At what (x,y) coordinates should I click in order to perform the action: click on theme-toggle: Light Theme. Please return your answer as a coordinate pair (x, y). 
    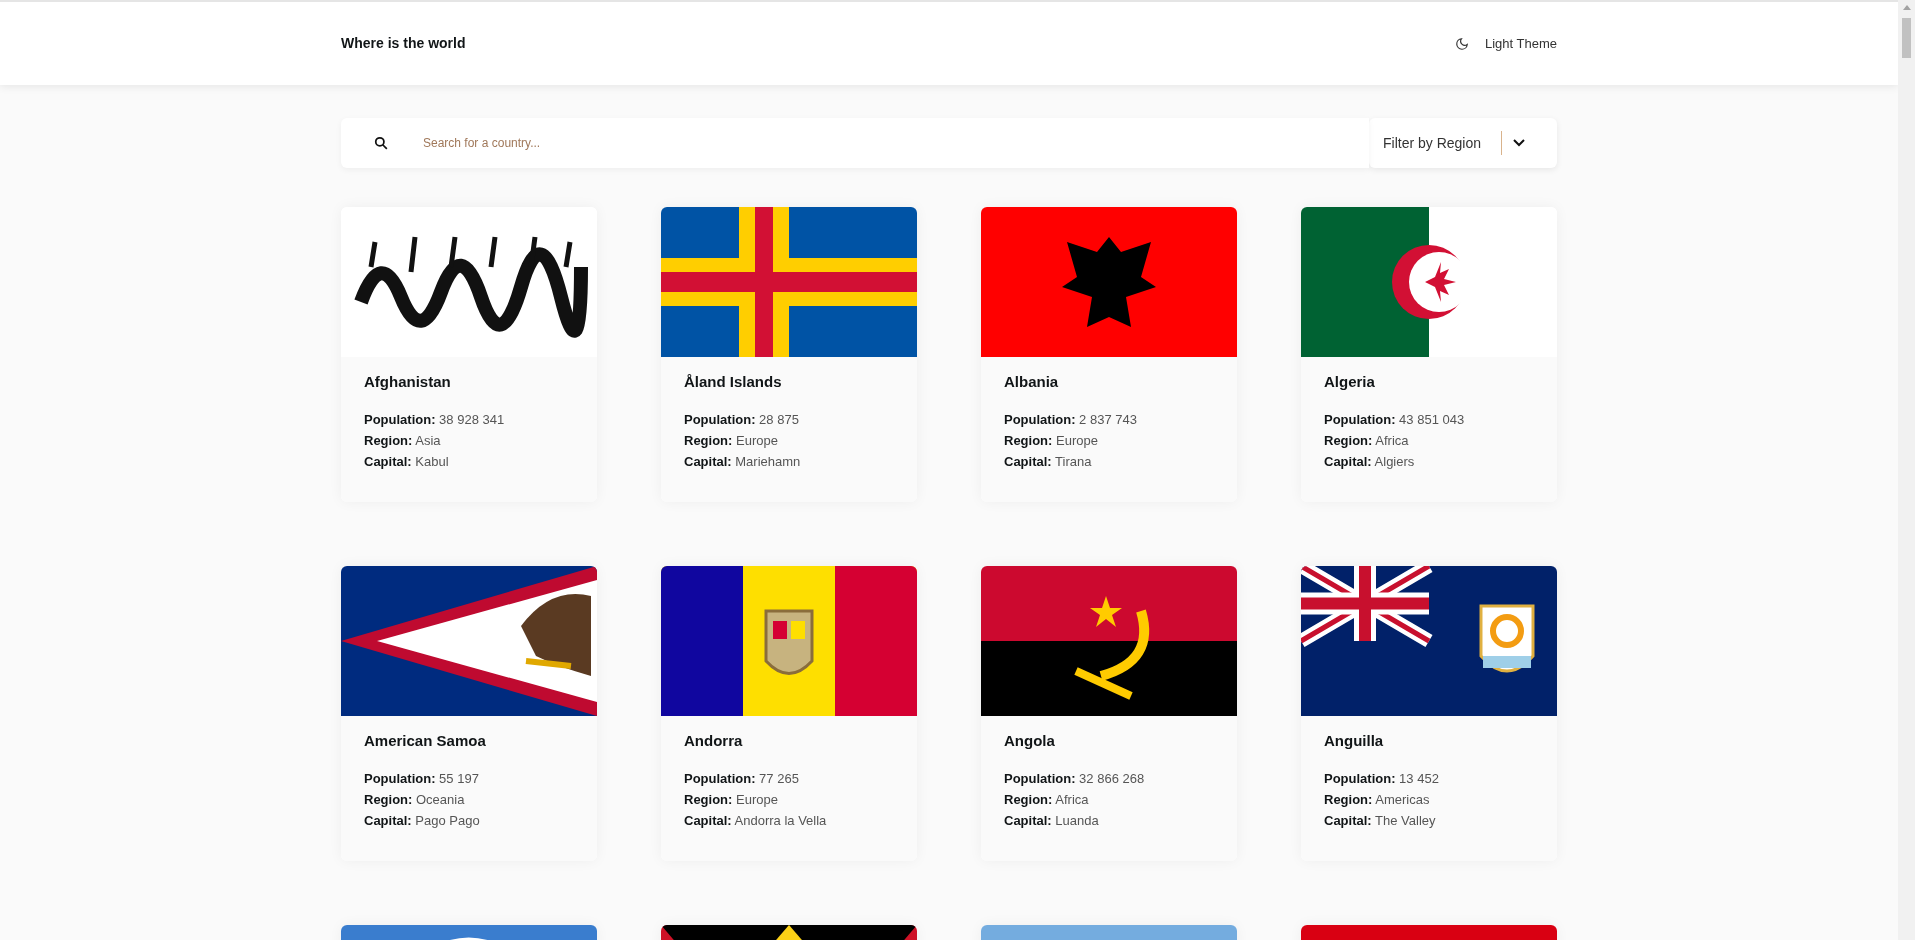
    Looking at the image, I should click on (1505, 43).